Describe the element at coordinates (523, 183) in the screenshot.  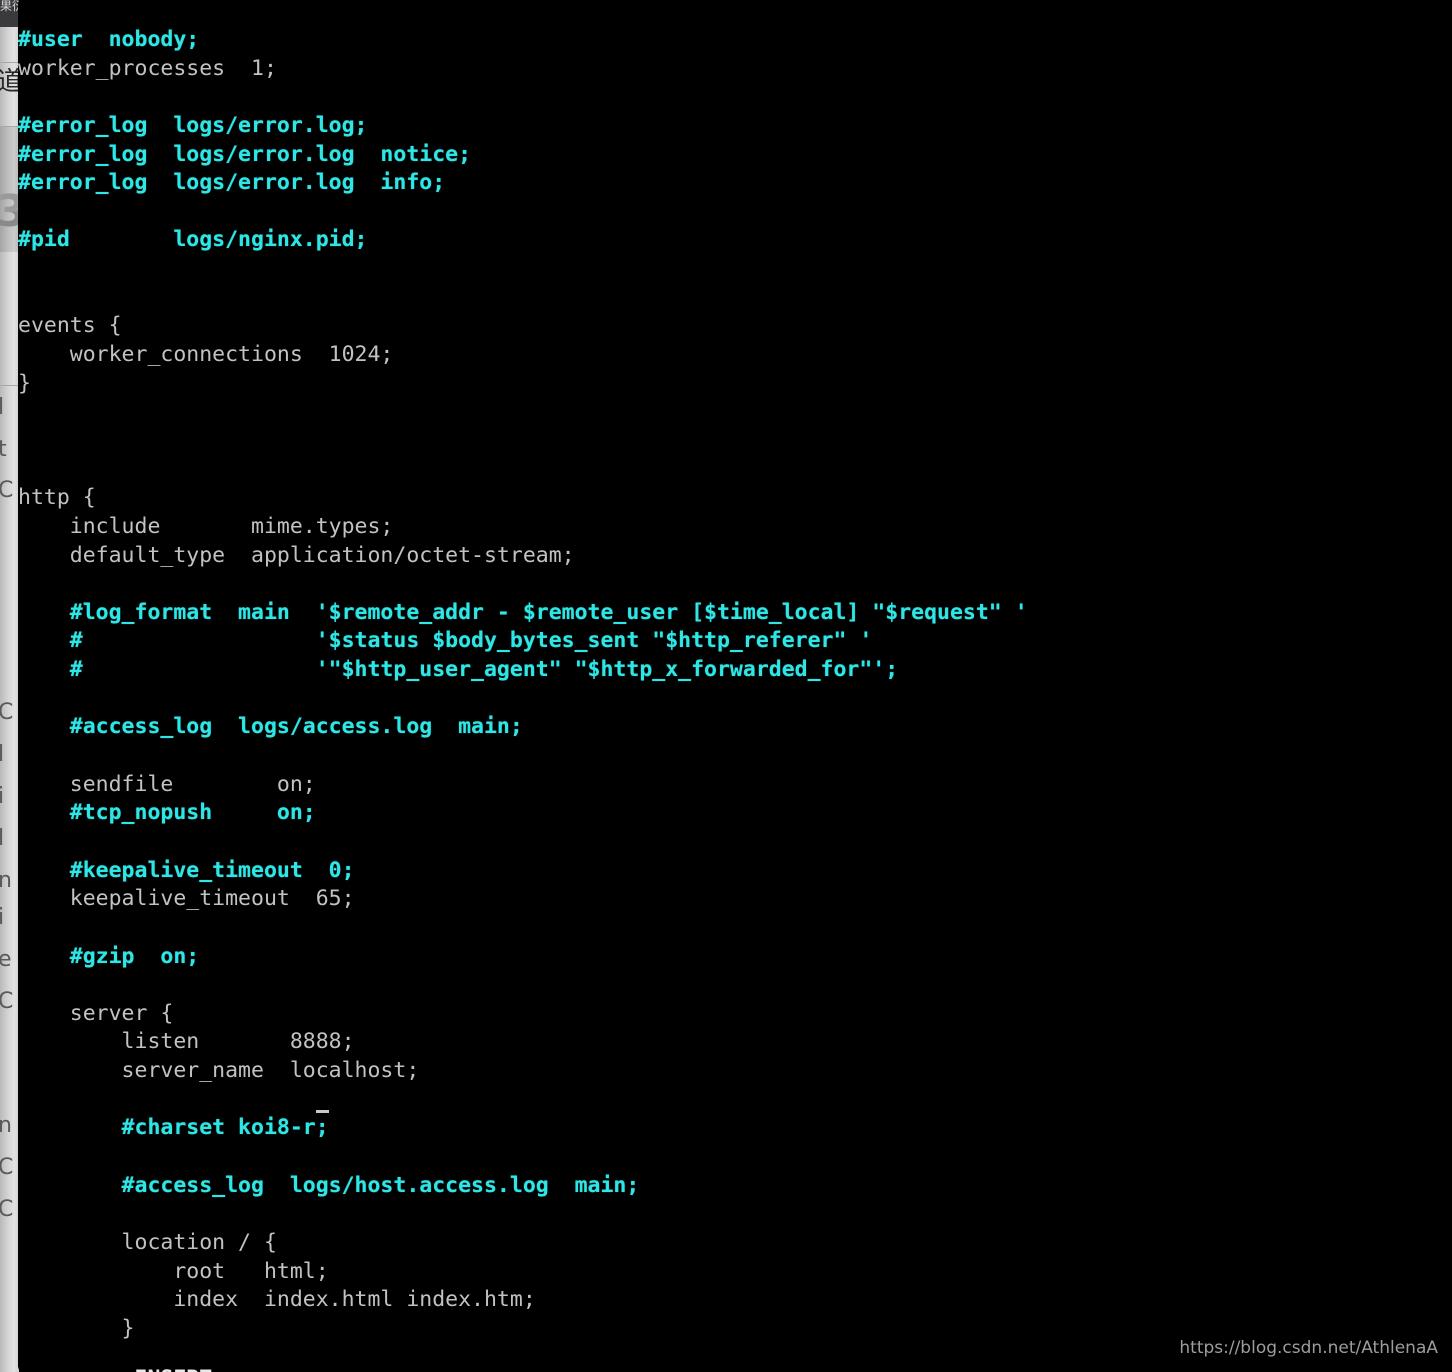
I see `code-line: #error_log logs/error.log info;` at that location.